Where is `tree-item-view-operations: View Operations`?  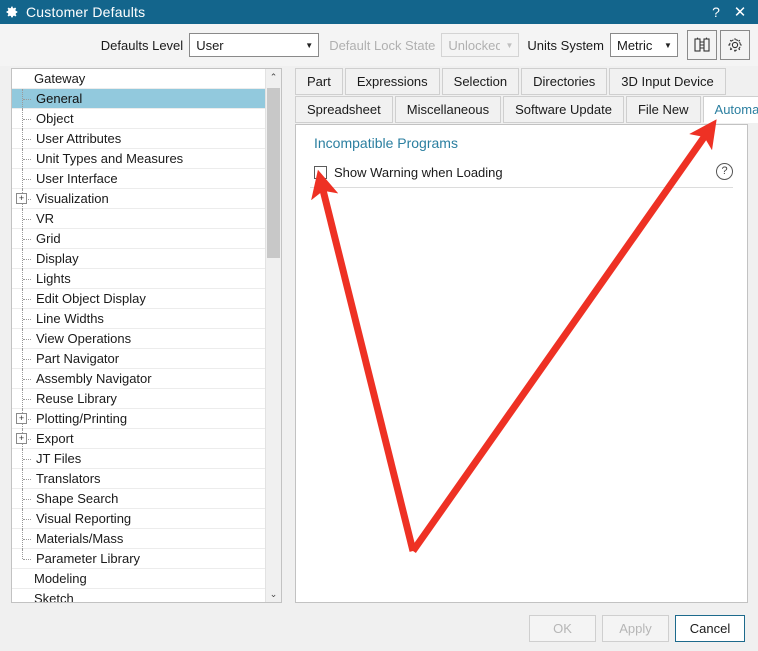
tree-item-view-operations: View Operations is located at coordinates (139, 338).